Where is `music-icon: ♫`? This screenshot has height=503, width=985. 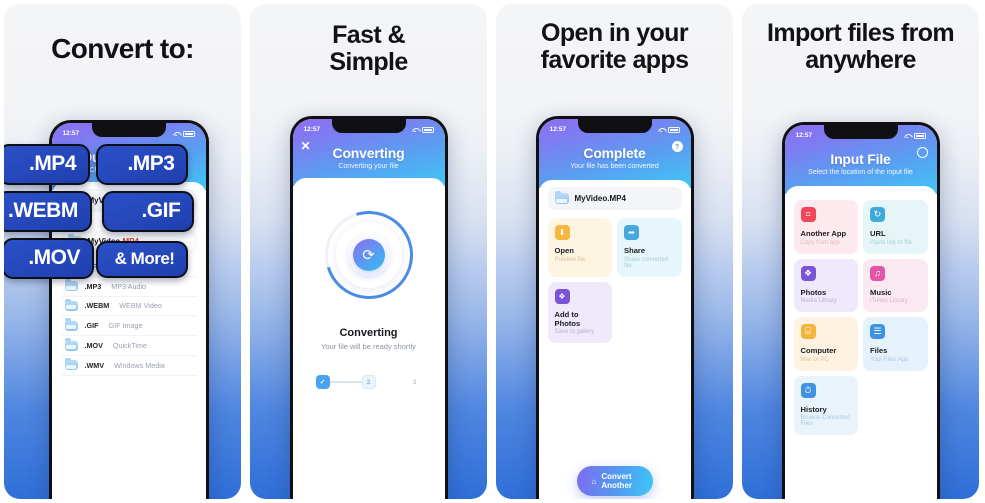 music-icon: ♫ is located at coordinates (877, 273).